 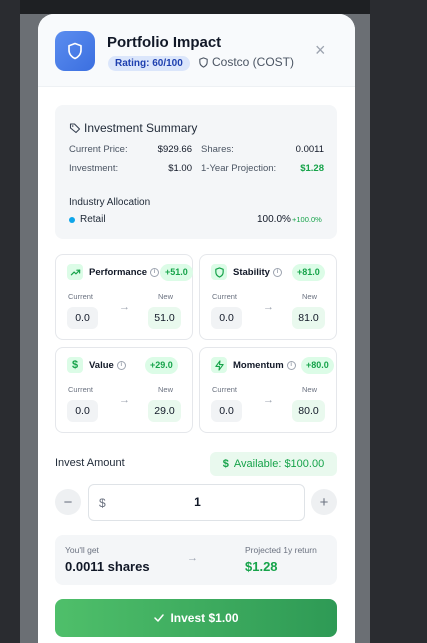 What do you see at coordinates (279, 464) in the screenshot?
I see `available-balance-text: Available: $100.00` at bounding box center [279, 464].